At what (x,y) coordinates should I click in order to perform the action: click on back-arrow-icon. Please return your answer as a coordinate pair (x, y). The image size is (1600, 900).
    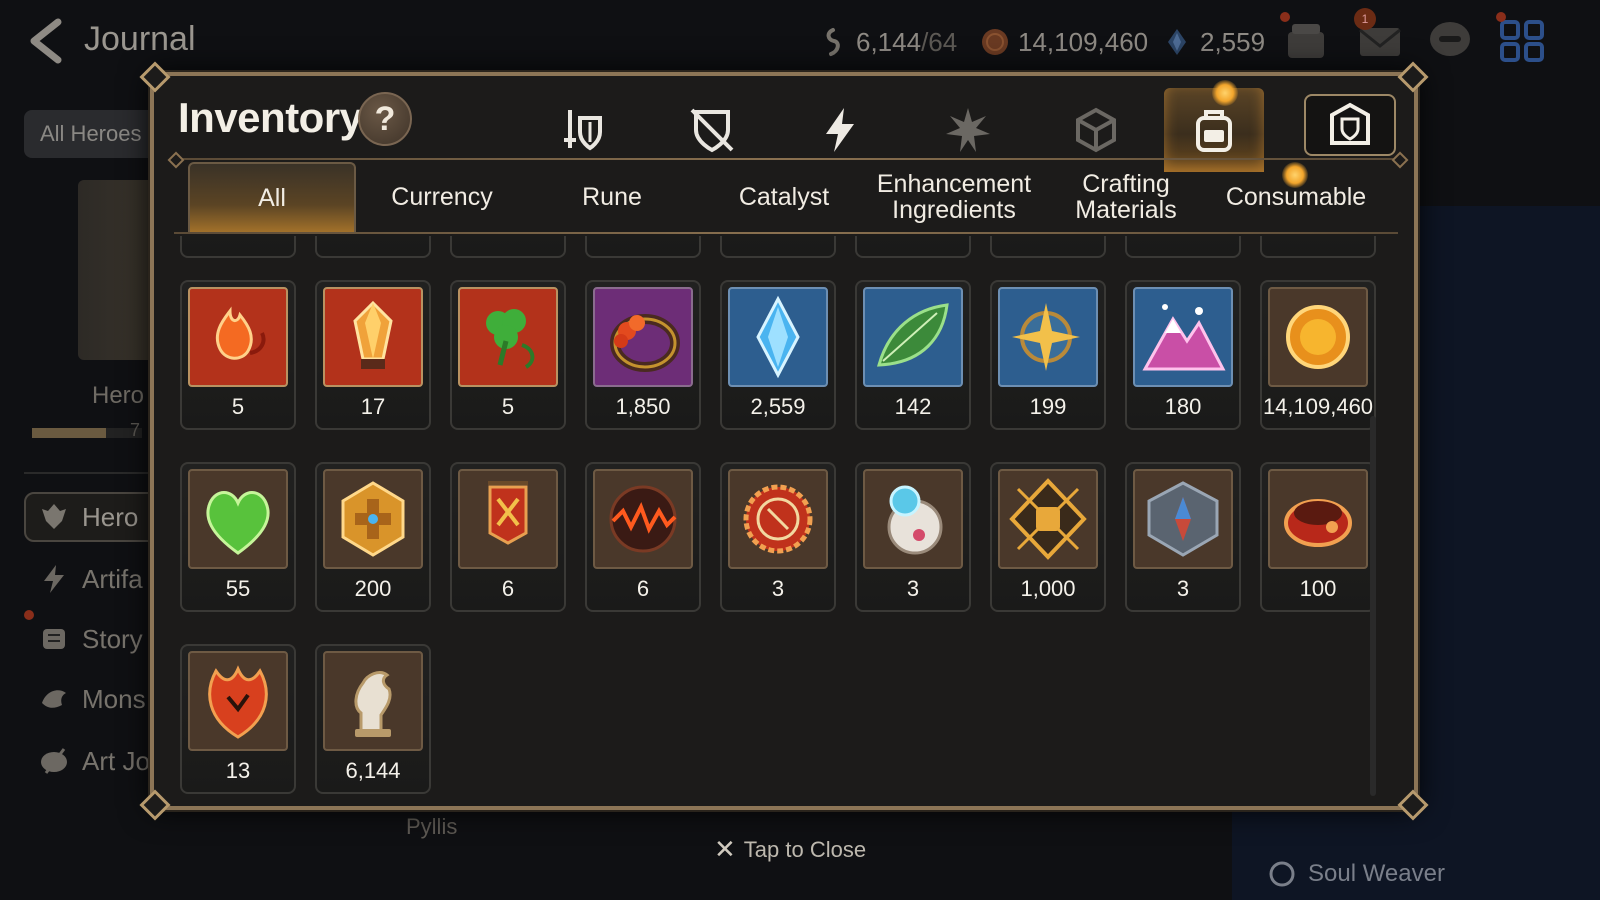
    Looking at the image, I should click on (45, 41).